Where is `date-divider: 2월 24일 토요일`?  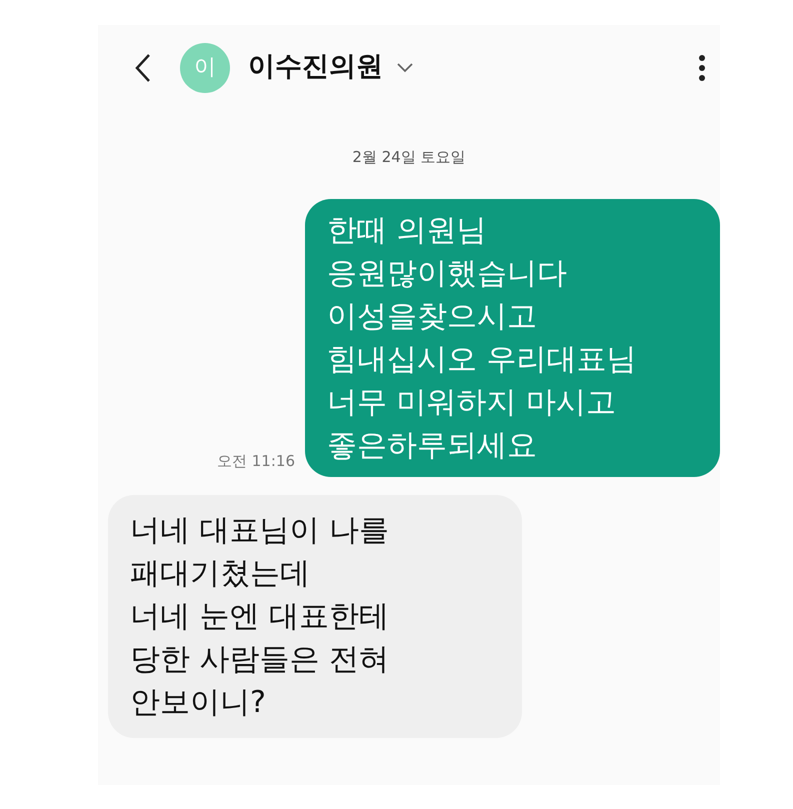
date-divider: 2월 24일 토요일 is located at coordinates (409, 157).